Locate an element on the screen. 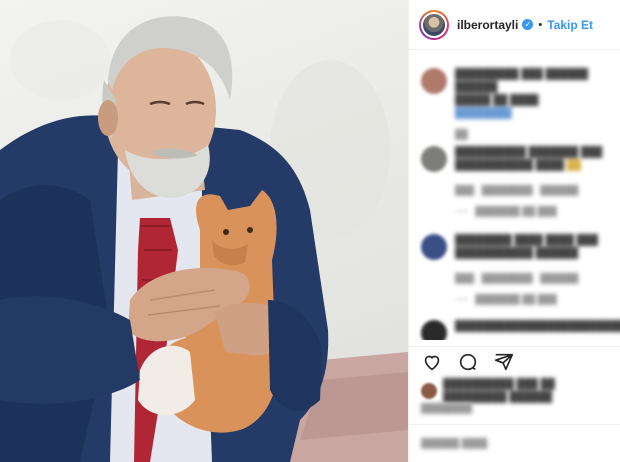 The height and width of the screenshot is (462, 620). follow-button: Takip Et is located at coordinates (570, 25).